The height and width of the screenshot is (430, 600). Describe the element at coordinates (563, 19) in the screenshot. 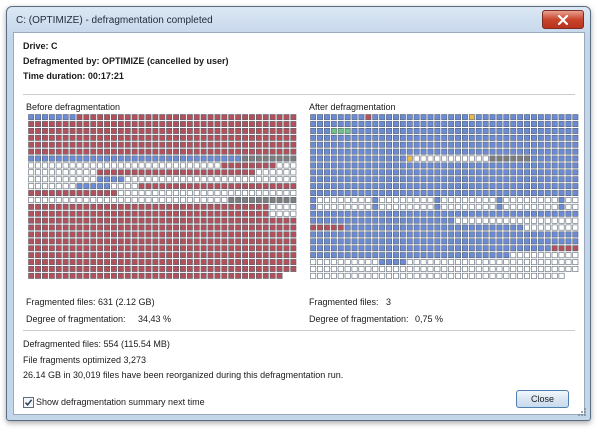

I see `window-close-button` at that location.